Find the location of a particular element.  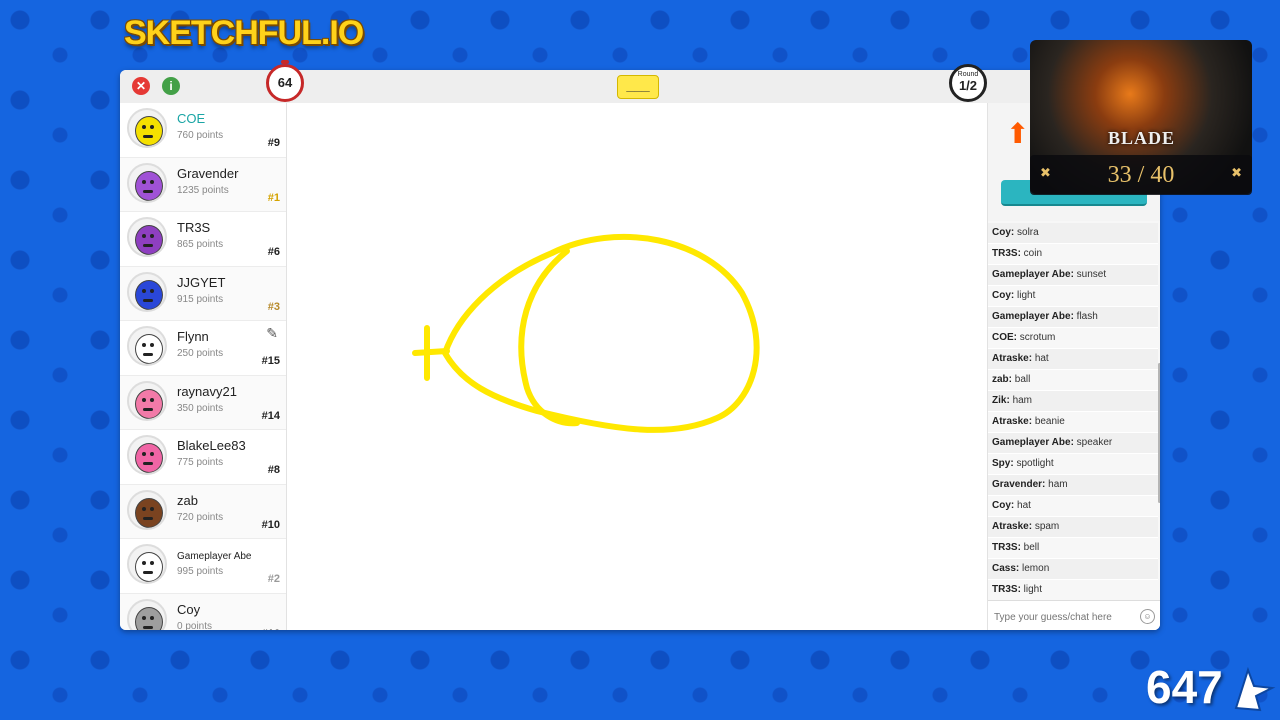

chat-user: zab is located at coordinates (1000, 379).